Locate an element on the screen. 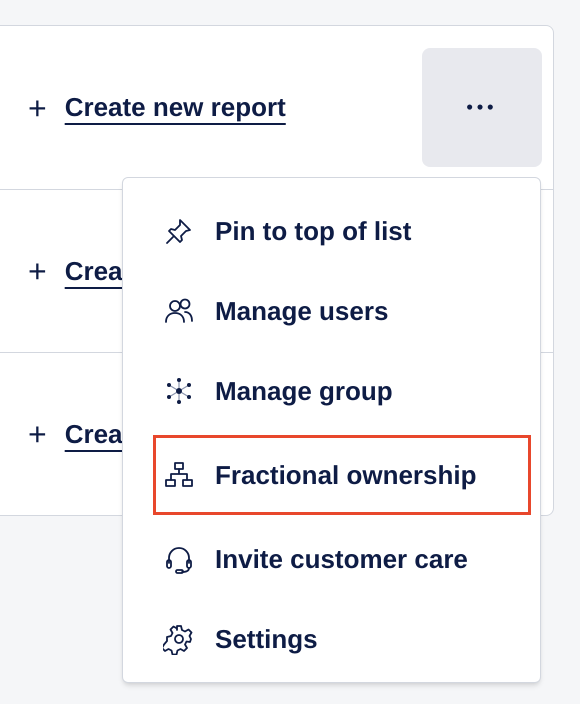 This screenshot has height=704, width=580. menu-item: Settings is located at coordinates (341, 639).